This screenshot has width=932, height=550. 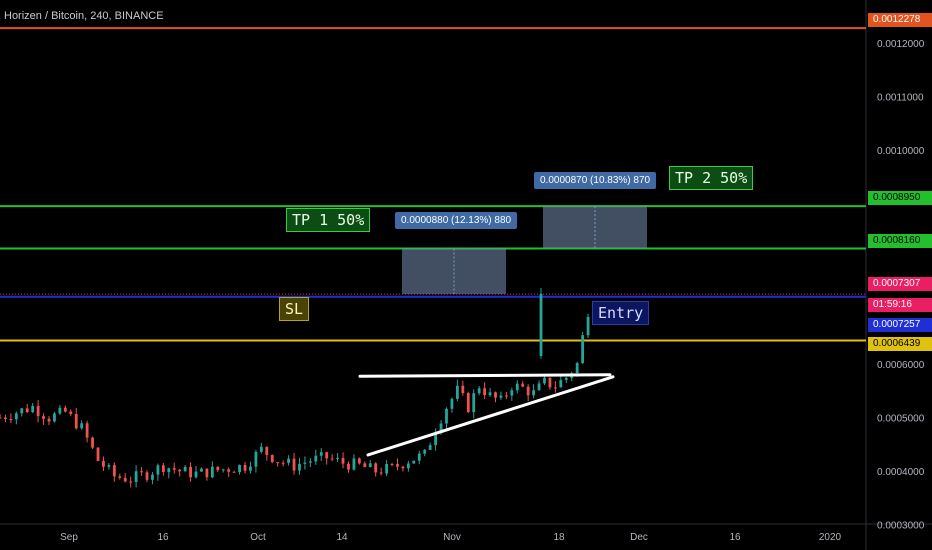 I want to click on x-tick-3: 14, so click(x=342, y=537).